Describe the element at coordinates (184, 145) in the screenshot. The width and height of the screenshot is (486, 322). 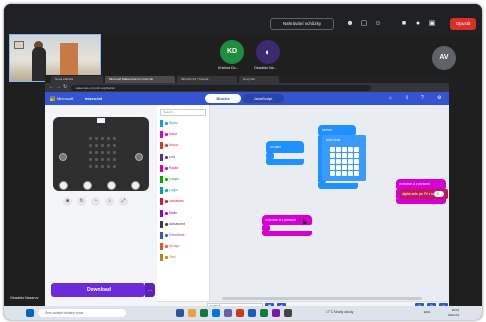
I see `category-music: Music` at that location.